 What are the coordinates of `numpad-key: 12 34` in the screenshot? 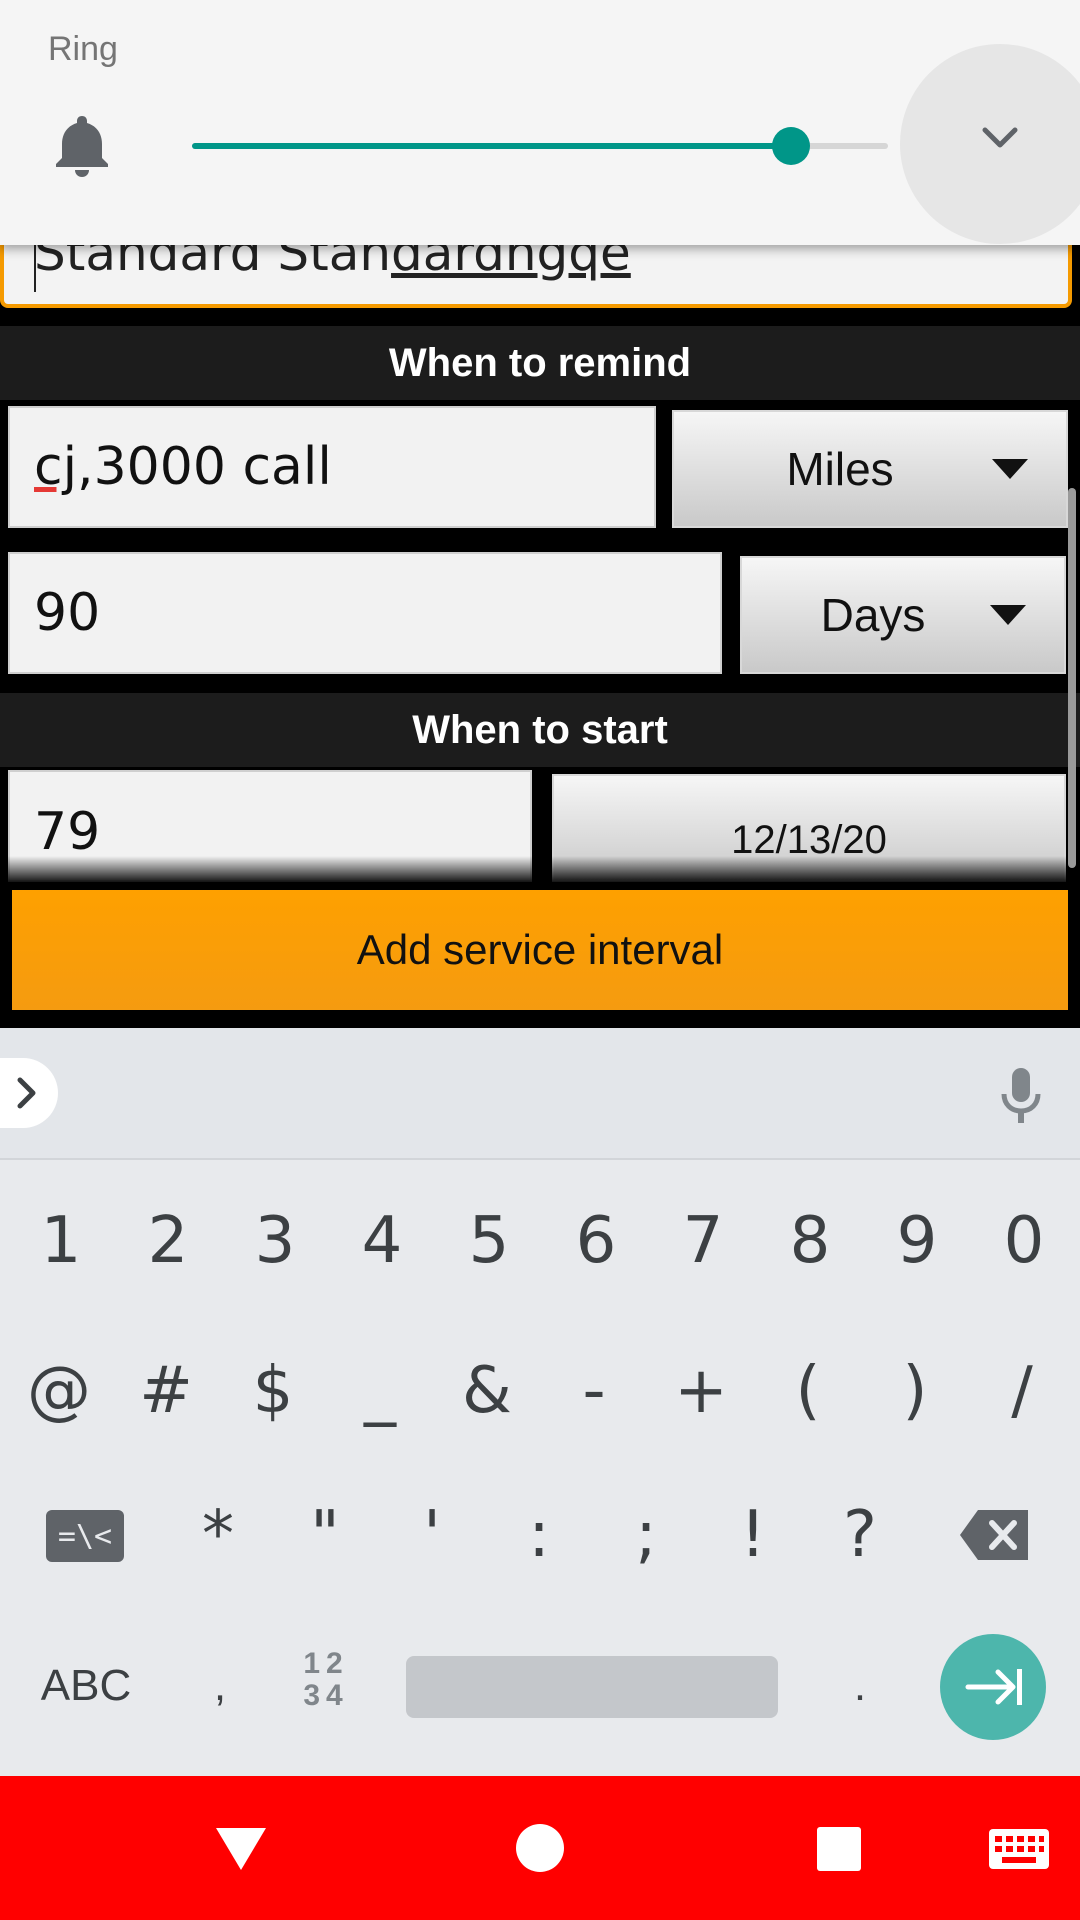 It's located at (326, 1683).